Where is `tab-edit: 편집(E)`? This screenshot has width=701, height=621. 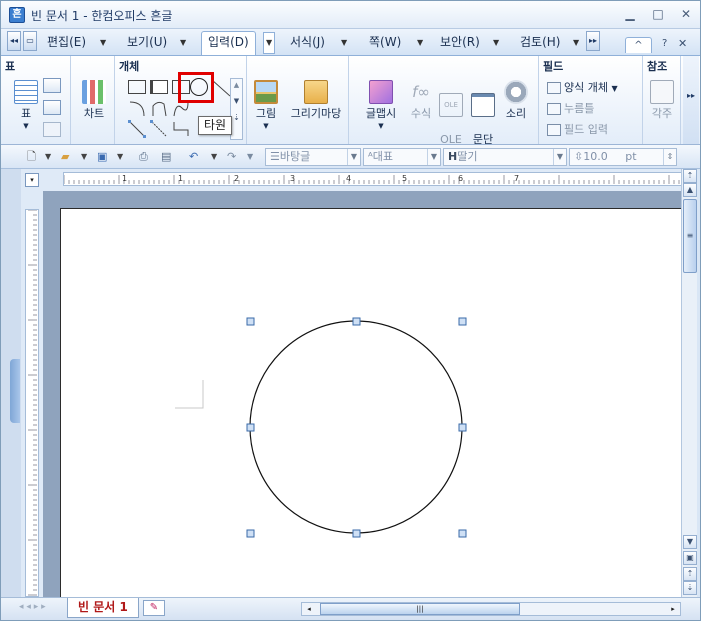 tab-edit: 편집(E) is located at coordinates (66, 43).